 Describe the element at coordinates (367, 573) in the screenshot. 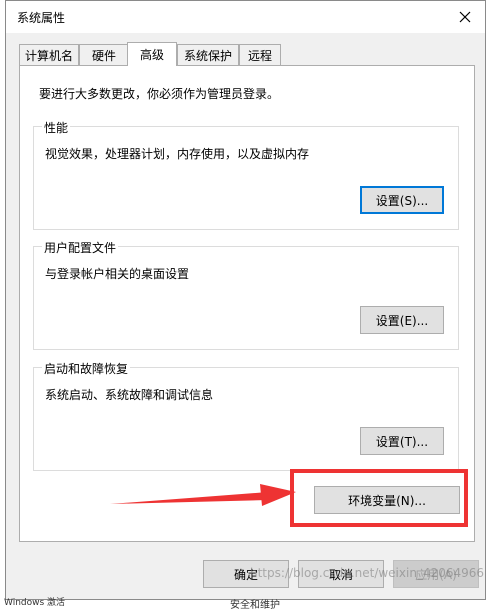

I see `watermark: https://blog.csdn.net/weixin_42064966` at that location.